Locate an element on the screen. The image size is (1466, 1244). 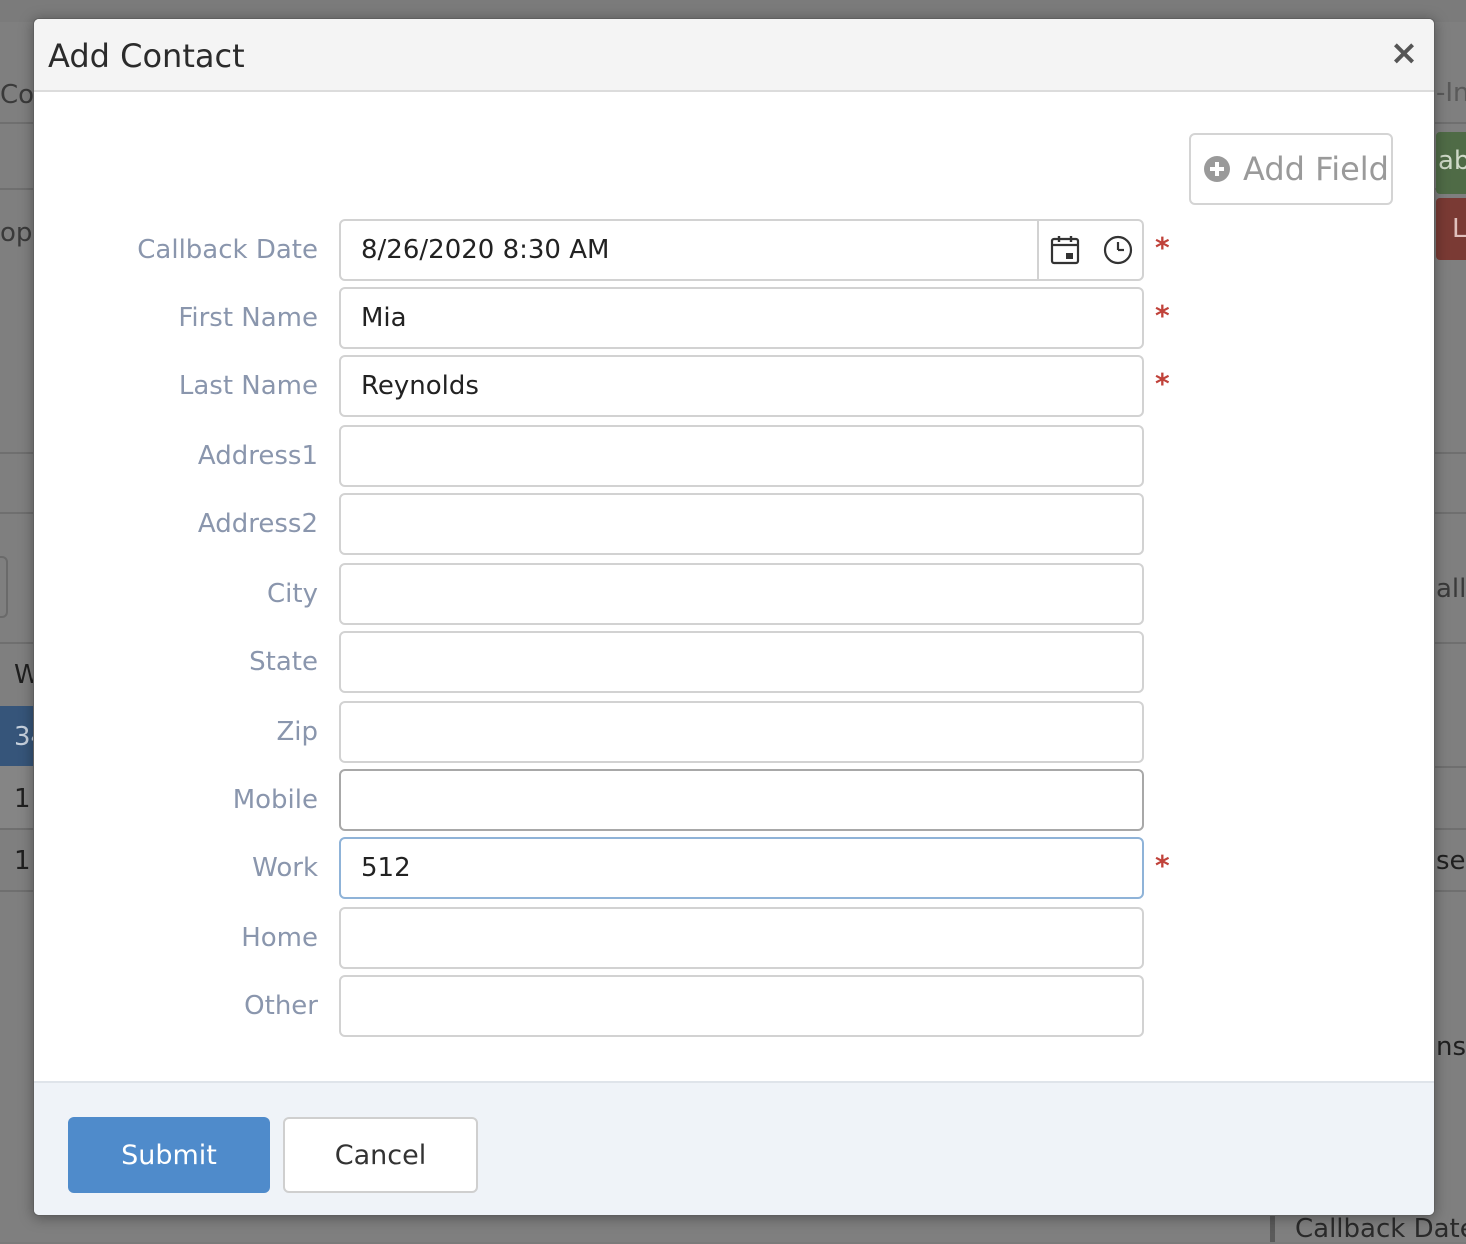
field-row-home: Home is located at coordinates (734, 938).